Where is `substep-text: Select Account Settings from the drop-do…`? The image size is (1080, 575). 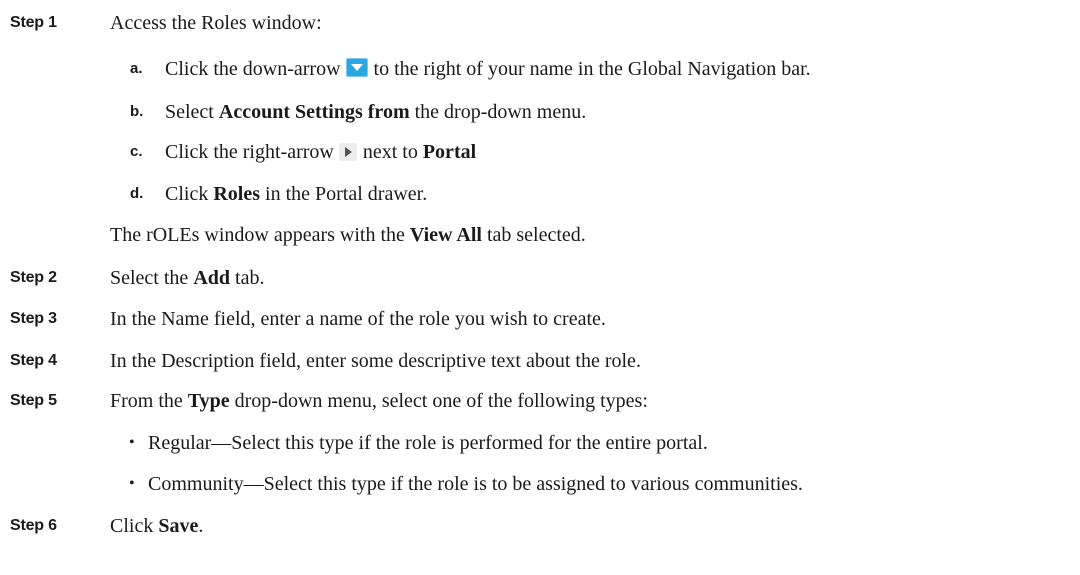
substep-text: Select Account Settings from the drop-do… is located at coordinates (376, 112).